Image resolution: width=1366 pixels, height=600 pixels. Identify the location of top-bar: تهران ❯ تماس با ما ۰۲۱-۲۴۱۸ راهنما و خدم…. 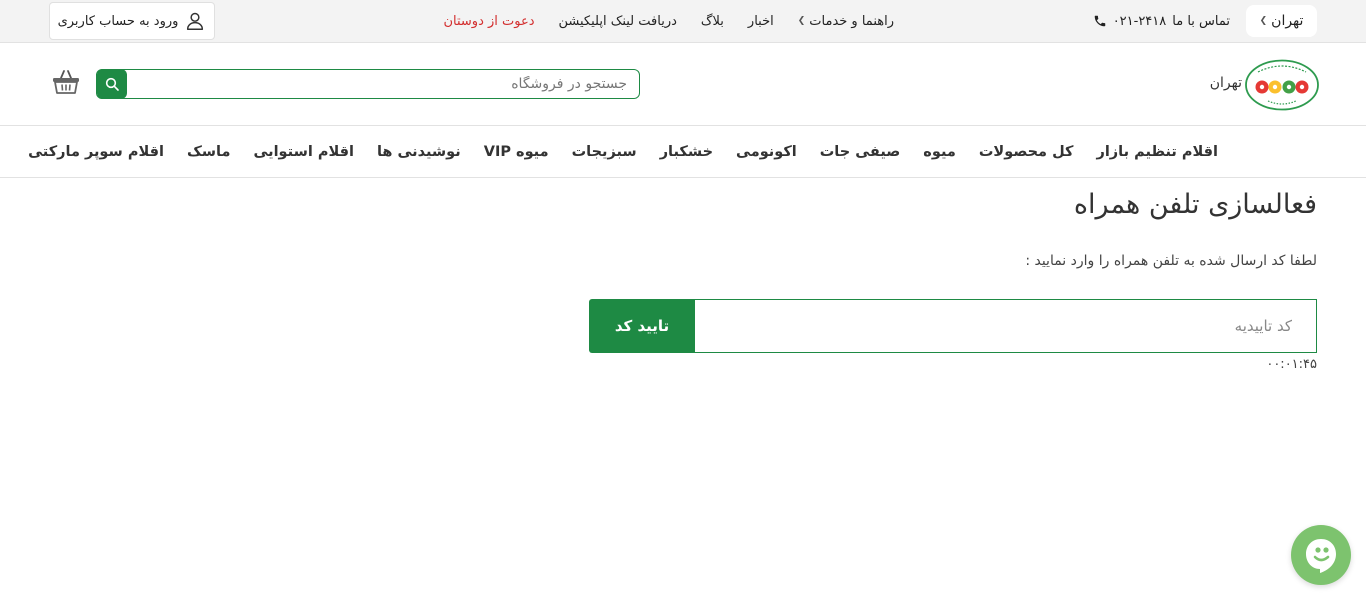
(683, 21).